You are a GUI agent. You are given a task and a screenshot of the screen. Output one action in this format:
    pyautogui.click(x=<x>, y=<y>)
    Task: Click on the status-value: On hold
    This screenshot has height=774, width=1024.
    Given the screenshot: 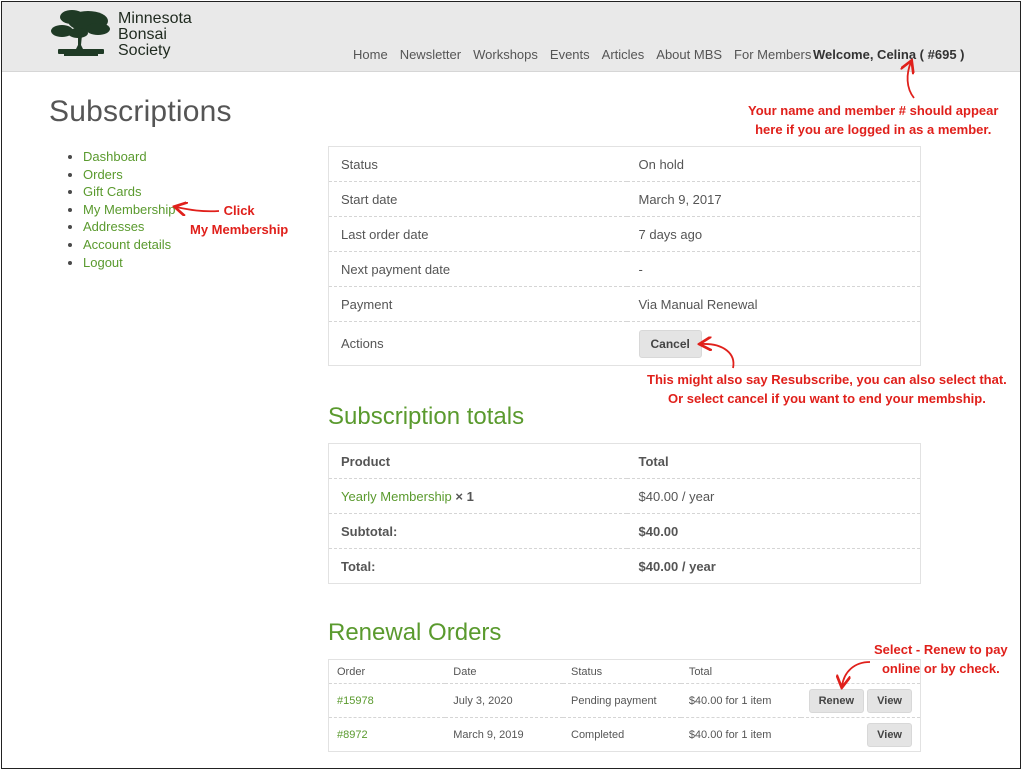 What is the action you would take?
    pyautogui.click(x=773, y=164)
    